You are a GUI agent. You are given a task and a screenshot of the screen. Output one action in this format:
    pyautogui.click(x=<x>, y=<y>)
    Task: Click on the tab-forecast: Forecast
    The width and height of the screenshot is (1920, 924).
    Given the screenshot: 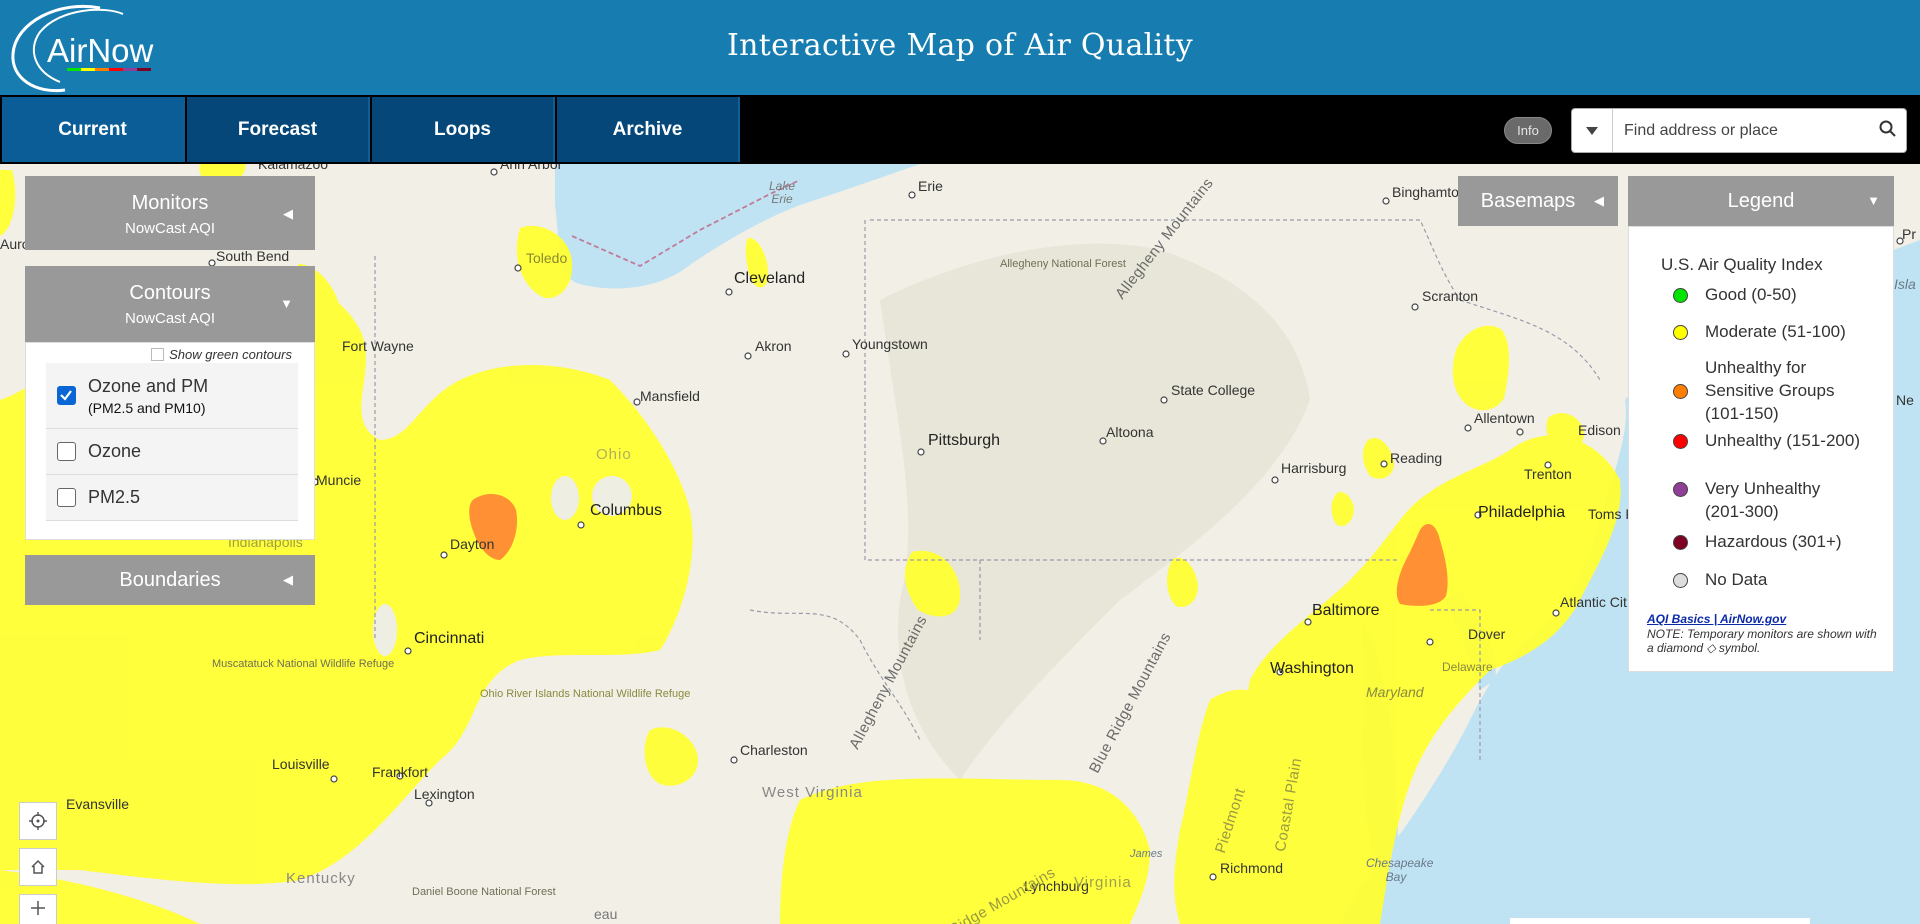 What is the action you would take?
    pyautogui.click(x=278, y=129)
    